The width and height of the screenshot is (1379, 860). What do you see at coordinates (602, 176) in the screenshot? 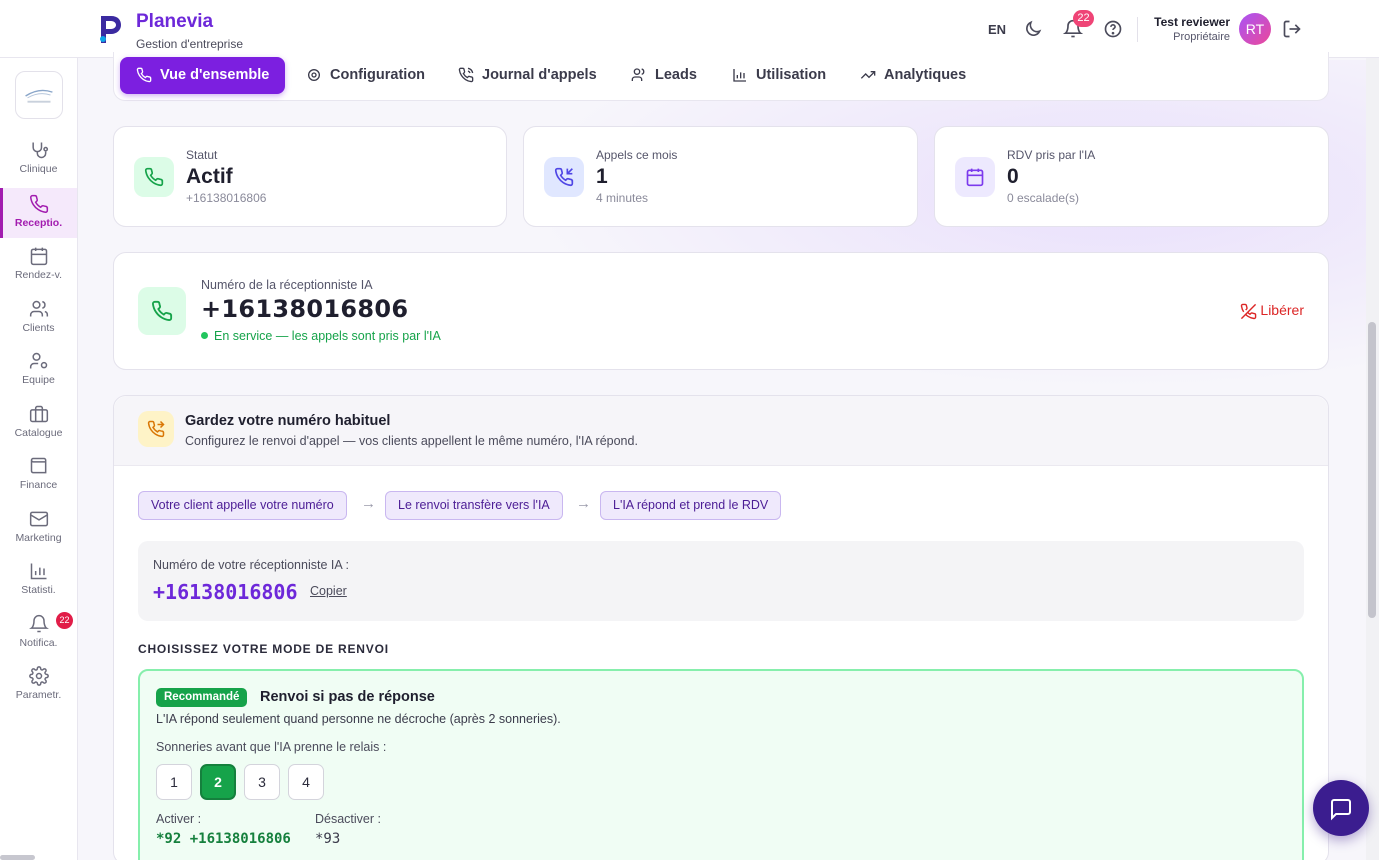
I see `stat-value: 1` at bounding box center [602, 176].